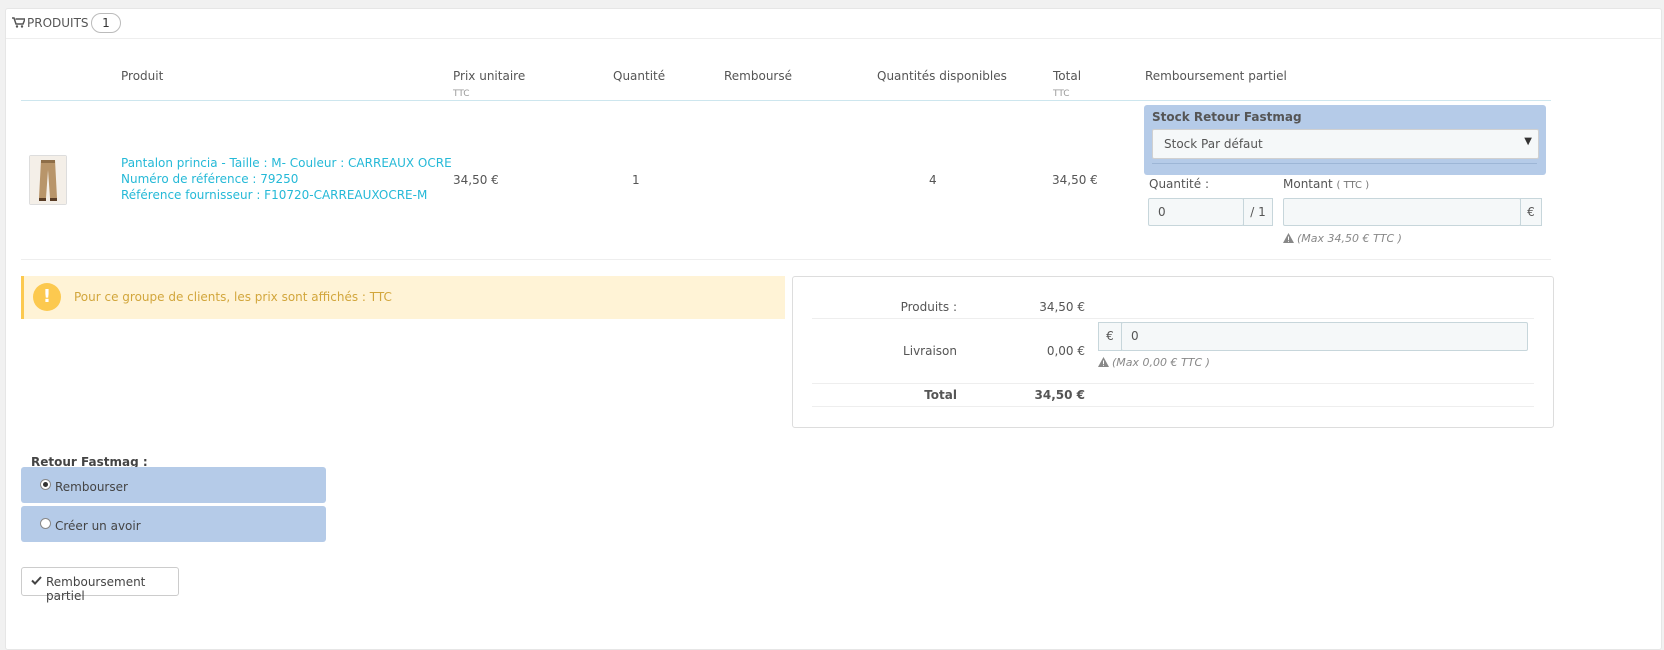  Describe the element at coordinates (1531, 212) in the screenshot. I see `refund-amount-currency: €` at that location.